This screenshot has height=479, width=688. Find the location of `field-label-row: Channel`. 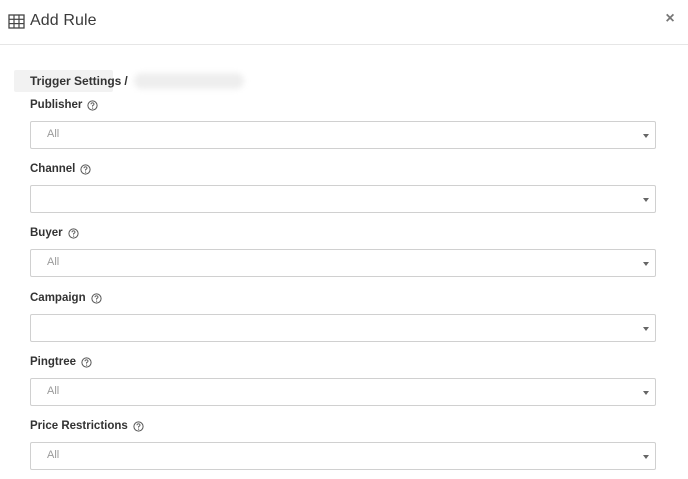

field-label-row: Channel is located at coordinates (343, 169).